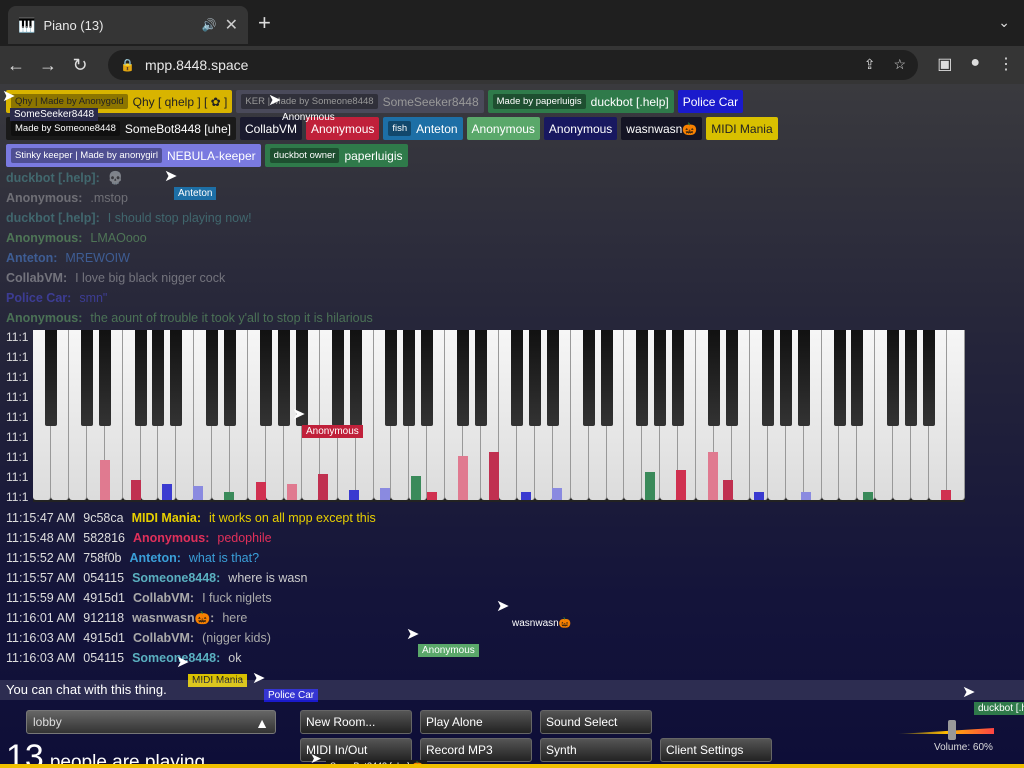  What do you see at coordinates (195, 193) in the screenshot?
I see `cursor-label: Anteton` at bounding box center [195, 193].